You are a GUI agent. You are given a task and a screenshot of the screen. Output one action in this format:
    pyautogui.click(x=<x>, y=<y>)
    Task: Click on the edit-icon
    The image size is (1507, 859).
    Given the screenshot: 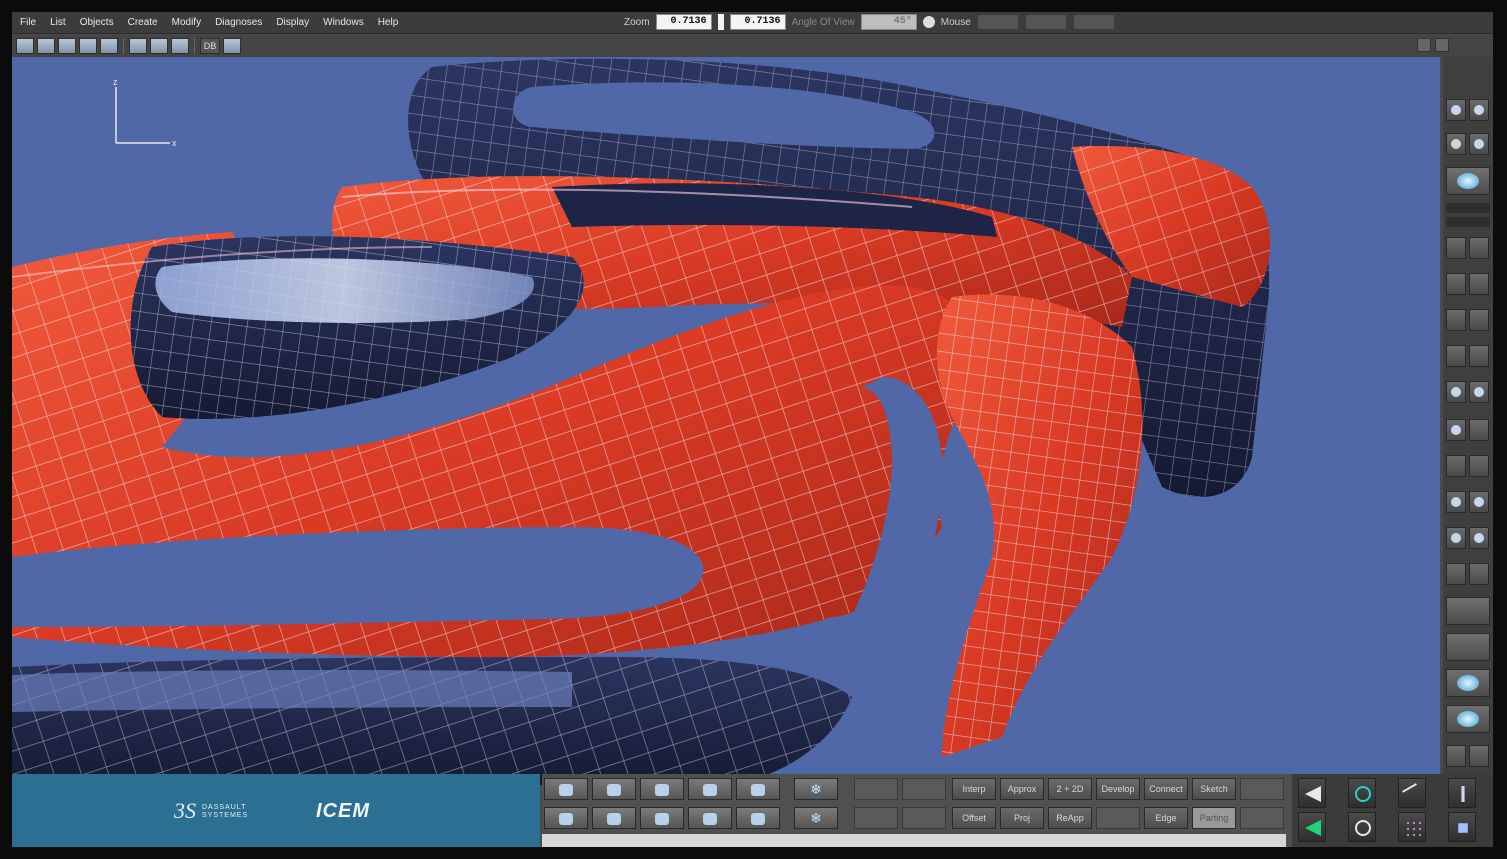 What is the action you would take?
    pyautogui.click(x=1479, y=466)
    